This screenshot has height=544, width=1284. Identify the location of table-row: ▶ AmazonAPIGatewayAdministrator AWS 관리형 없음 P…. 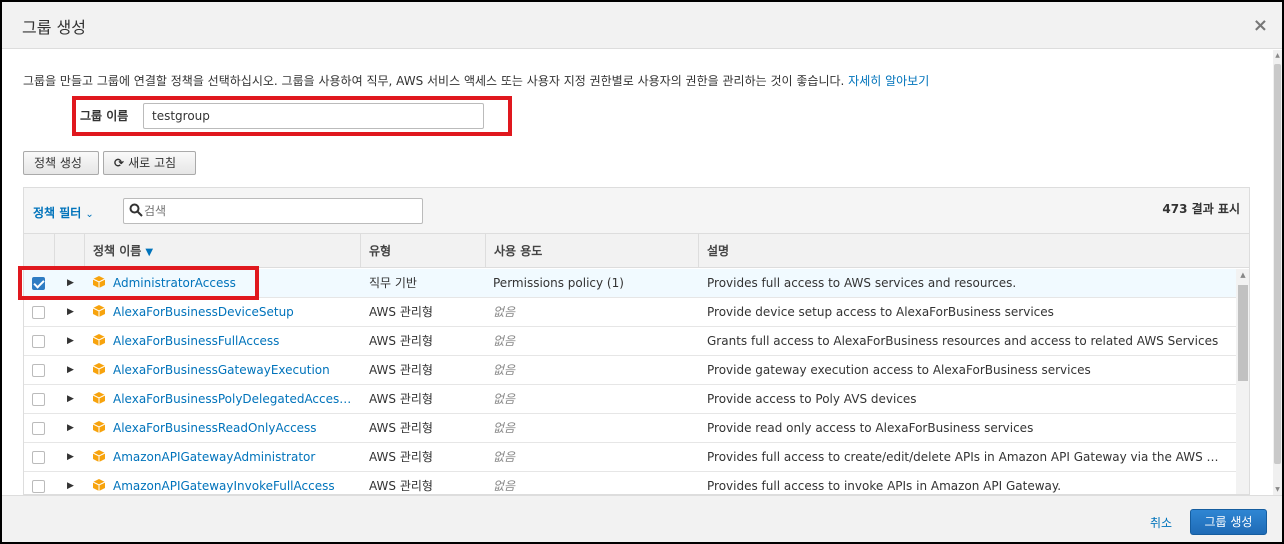
(630, 457).